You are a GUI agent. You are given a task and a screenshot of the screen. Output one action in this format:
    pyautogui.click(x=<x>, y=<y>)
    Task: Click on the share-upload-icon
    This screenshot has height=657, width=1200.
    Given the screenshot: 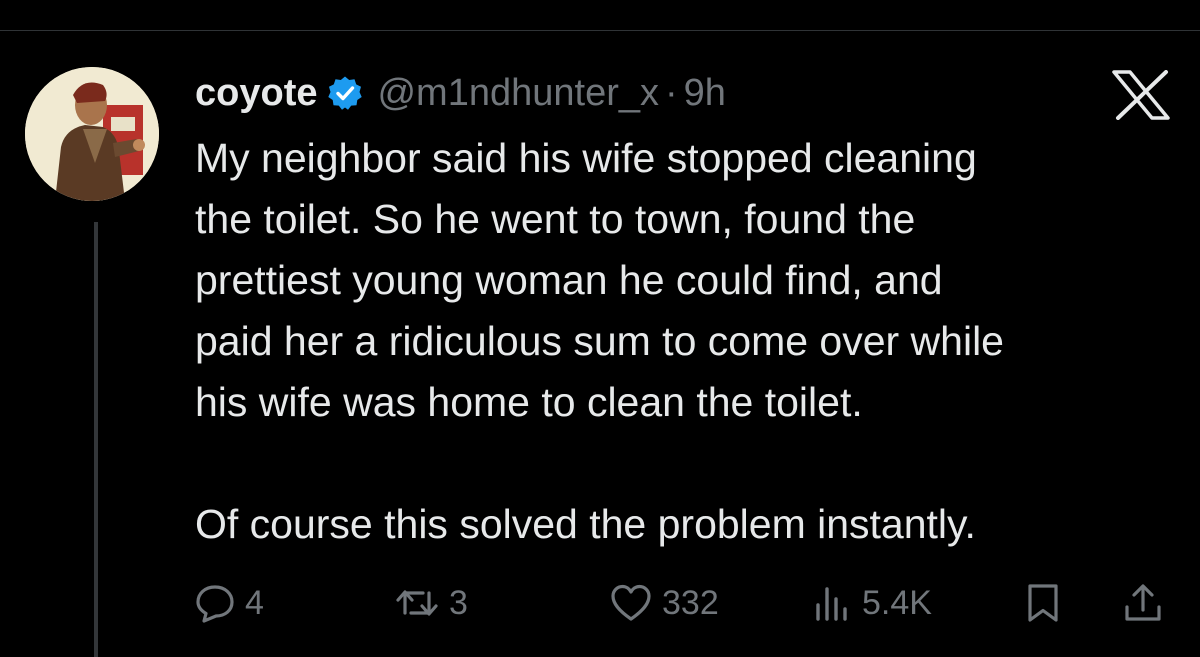 What is the action you would take?
    pyautogui.click(x=1143, y=603)
    